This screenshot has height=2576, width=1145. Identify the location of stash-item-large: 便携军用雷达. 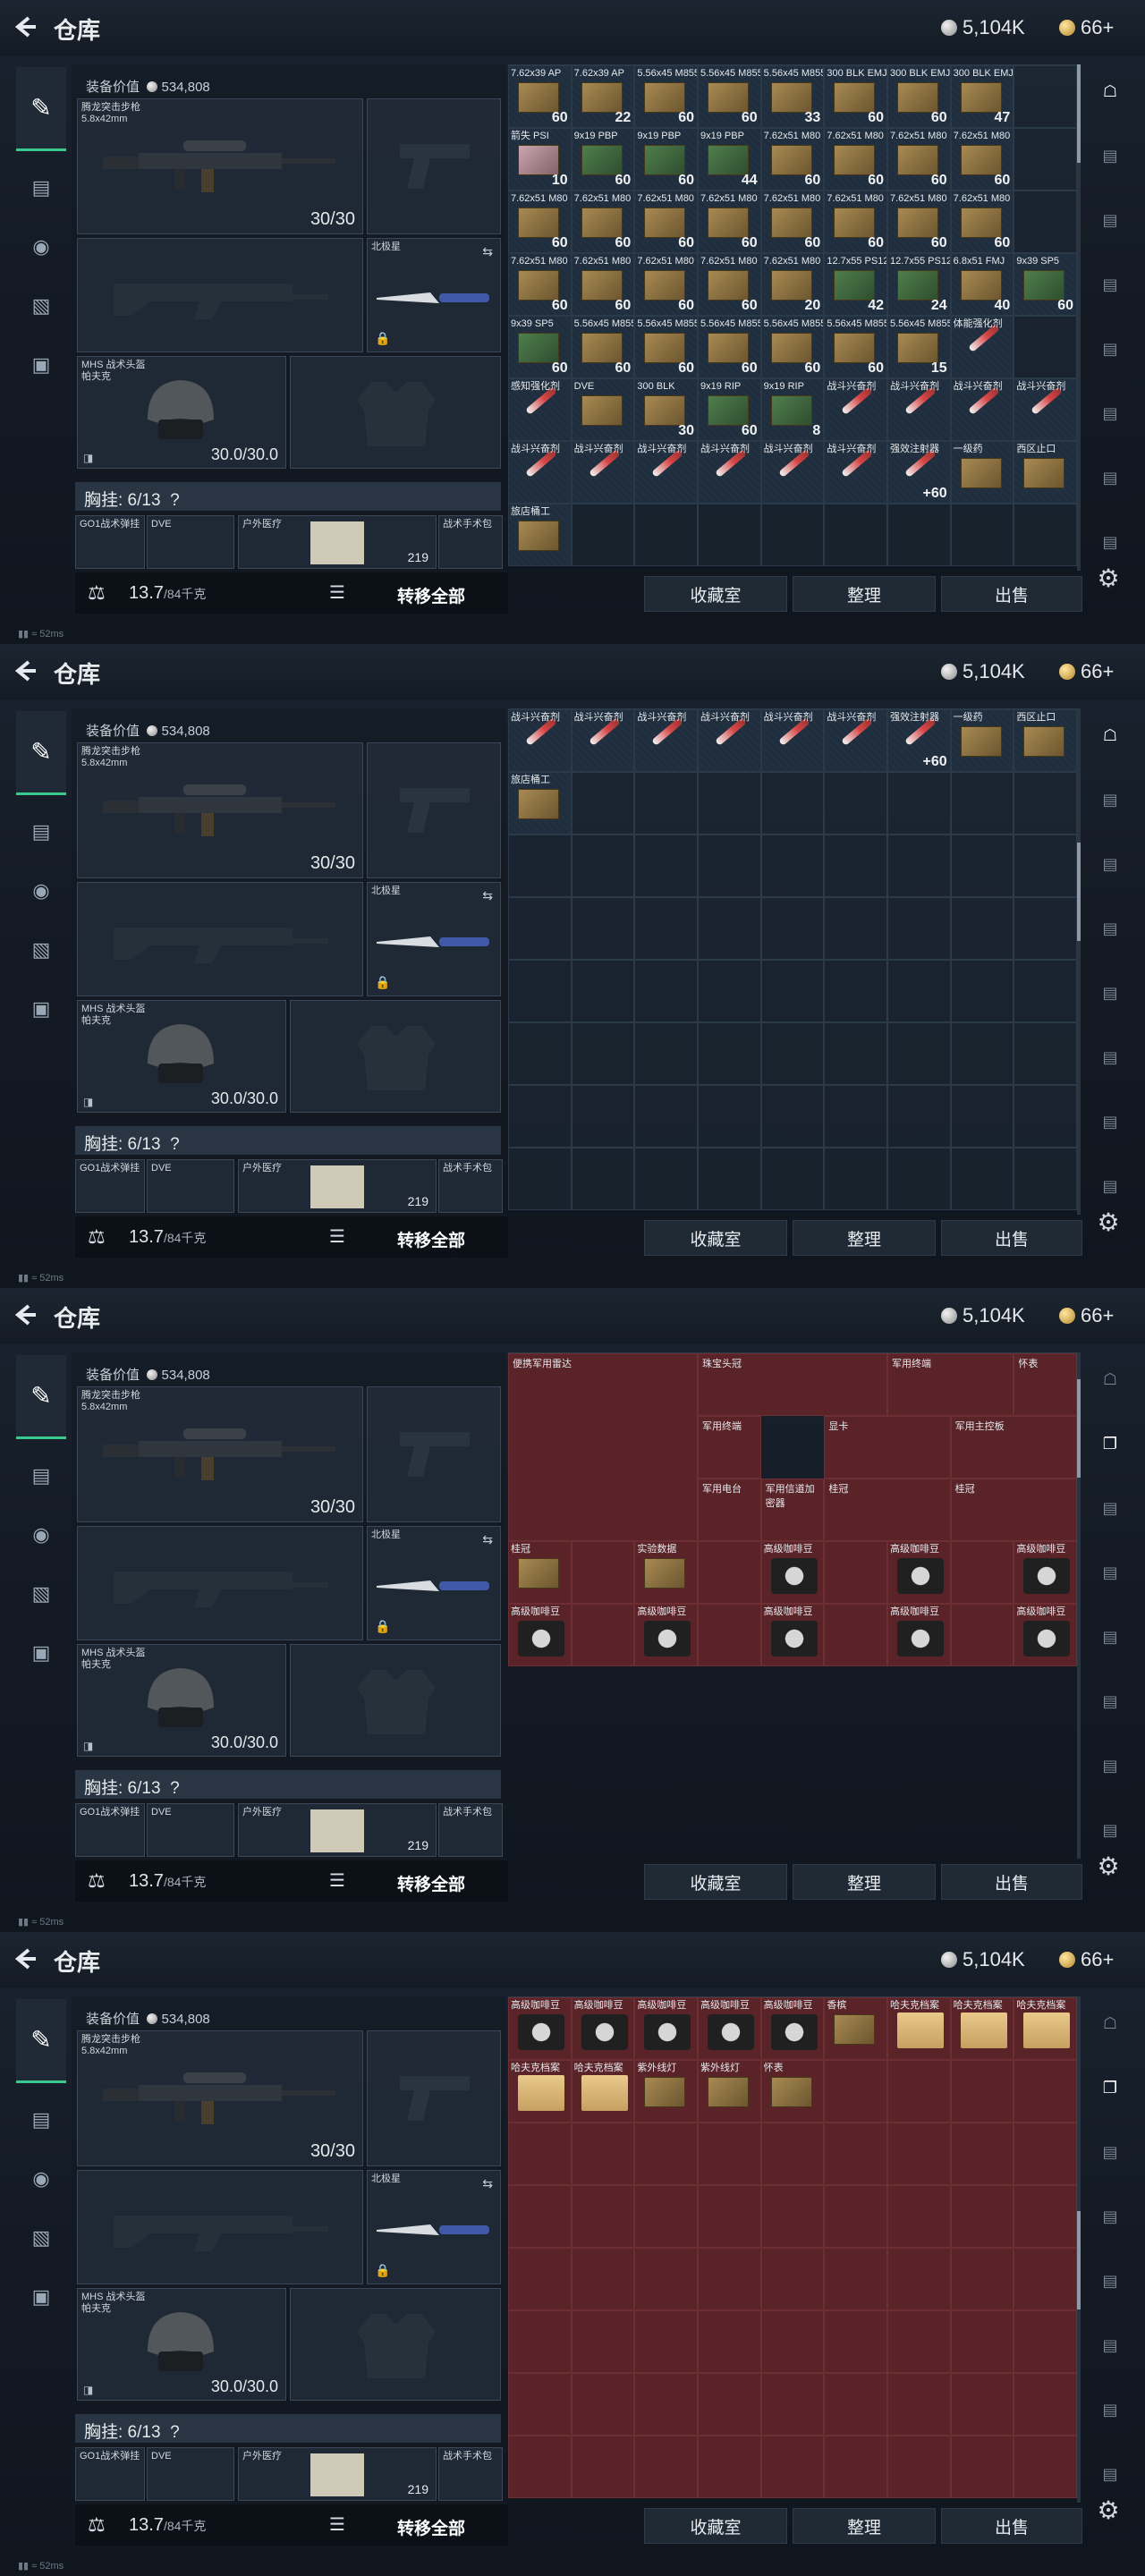
(603, 1447).